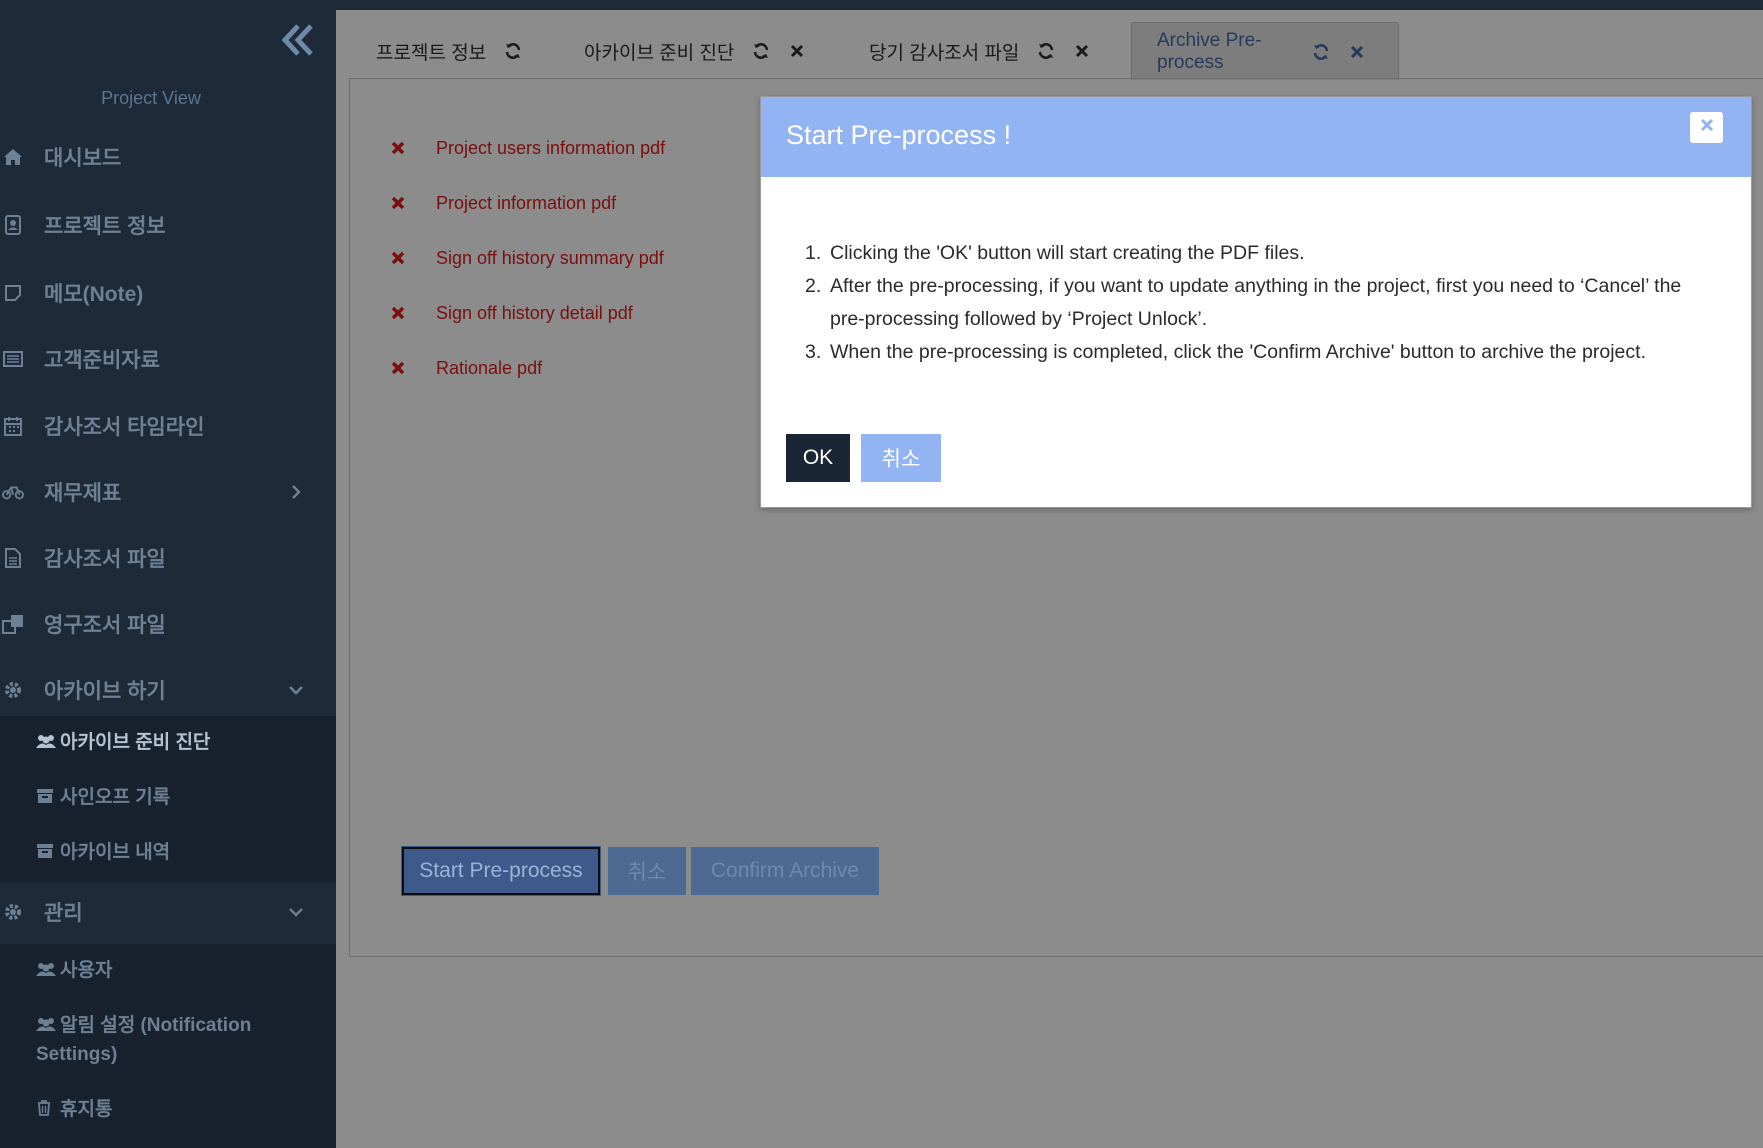 The image size is (1763, 1148). What do you see at coordinates (115, 797) in the screenshot?
I see `sidebar-subitem-label: 사인오프 기록` at bounding box center [115, 797].